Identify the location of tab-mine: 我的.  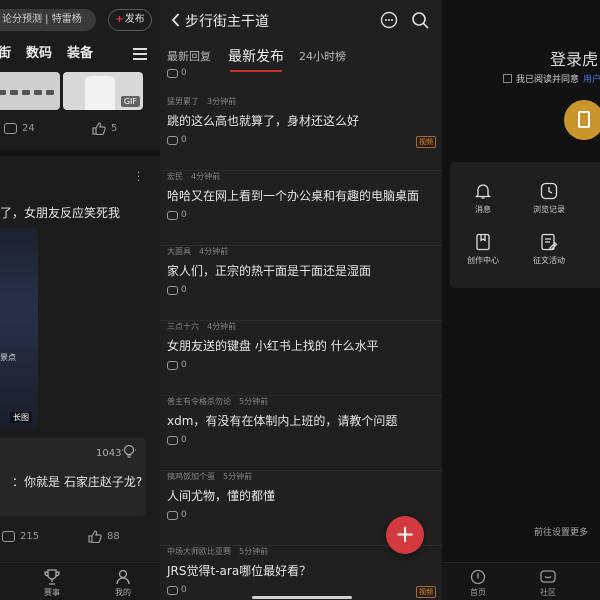
(123, 583).